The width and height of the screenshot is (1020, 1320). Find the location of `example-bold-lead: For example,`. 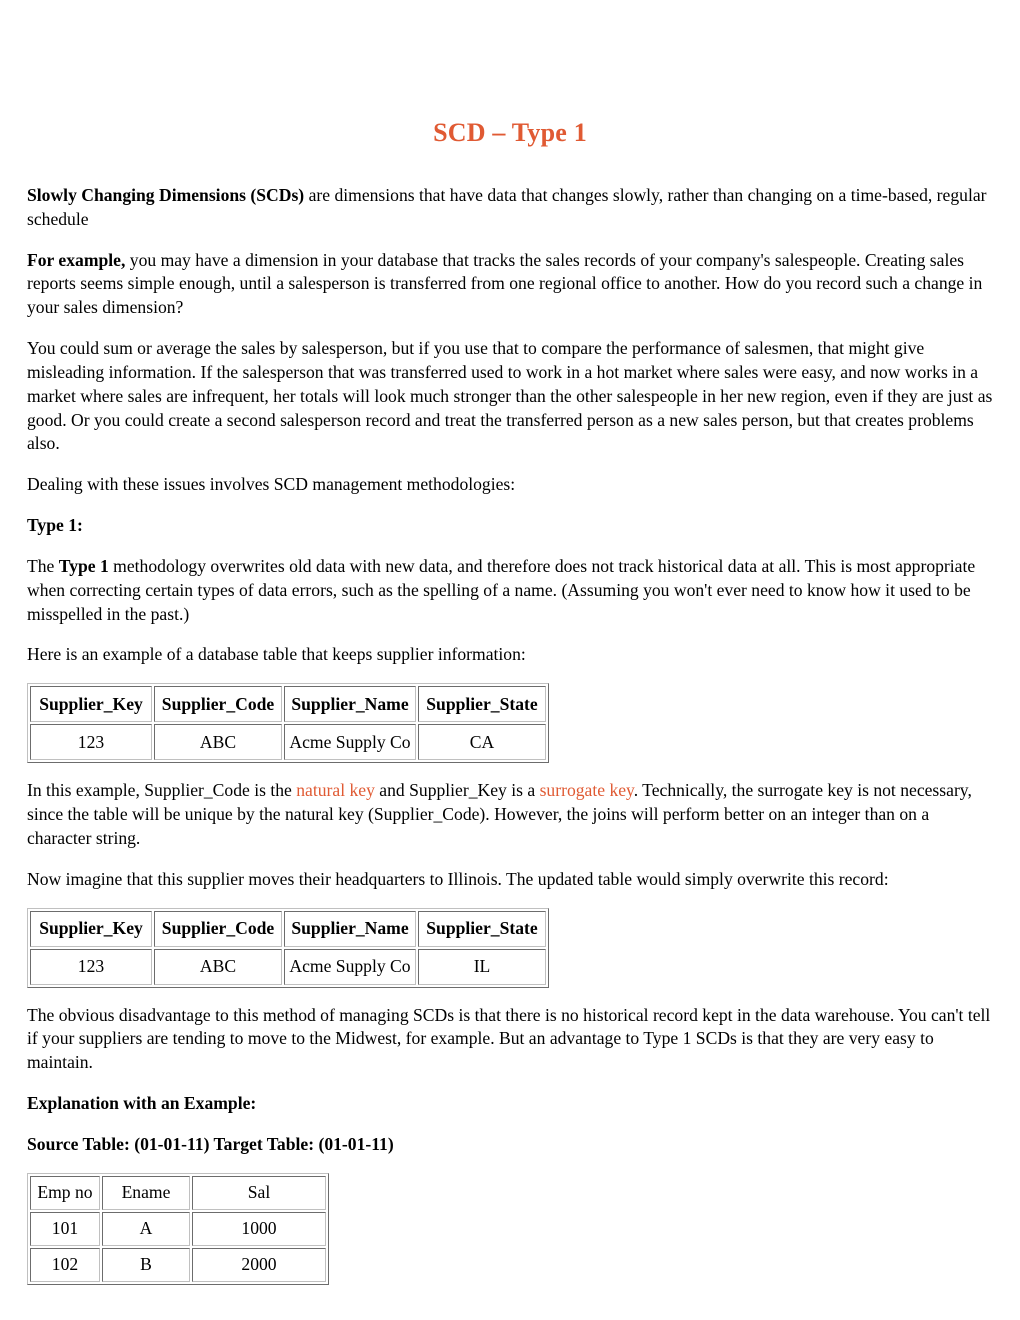

example-bold-lead: For example, is located at coordinates (76, 259).